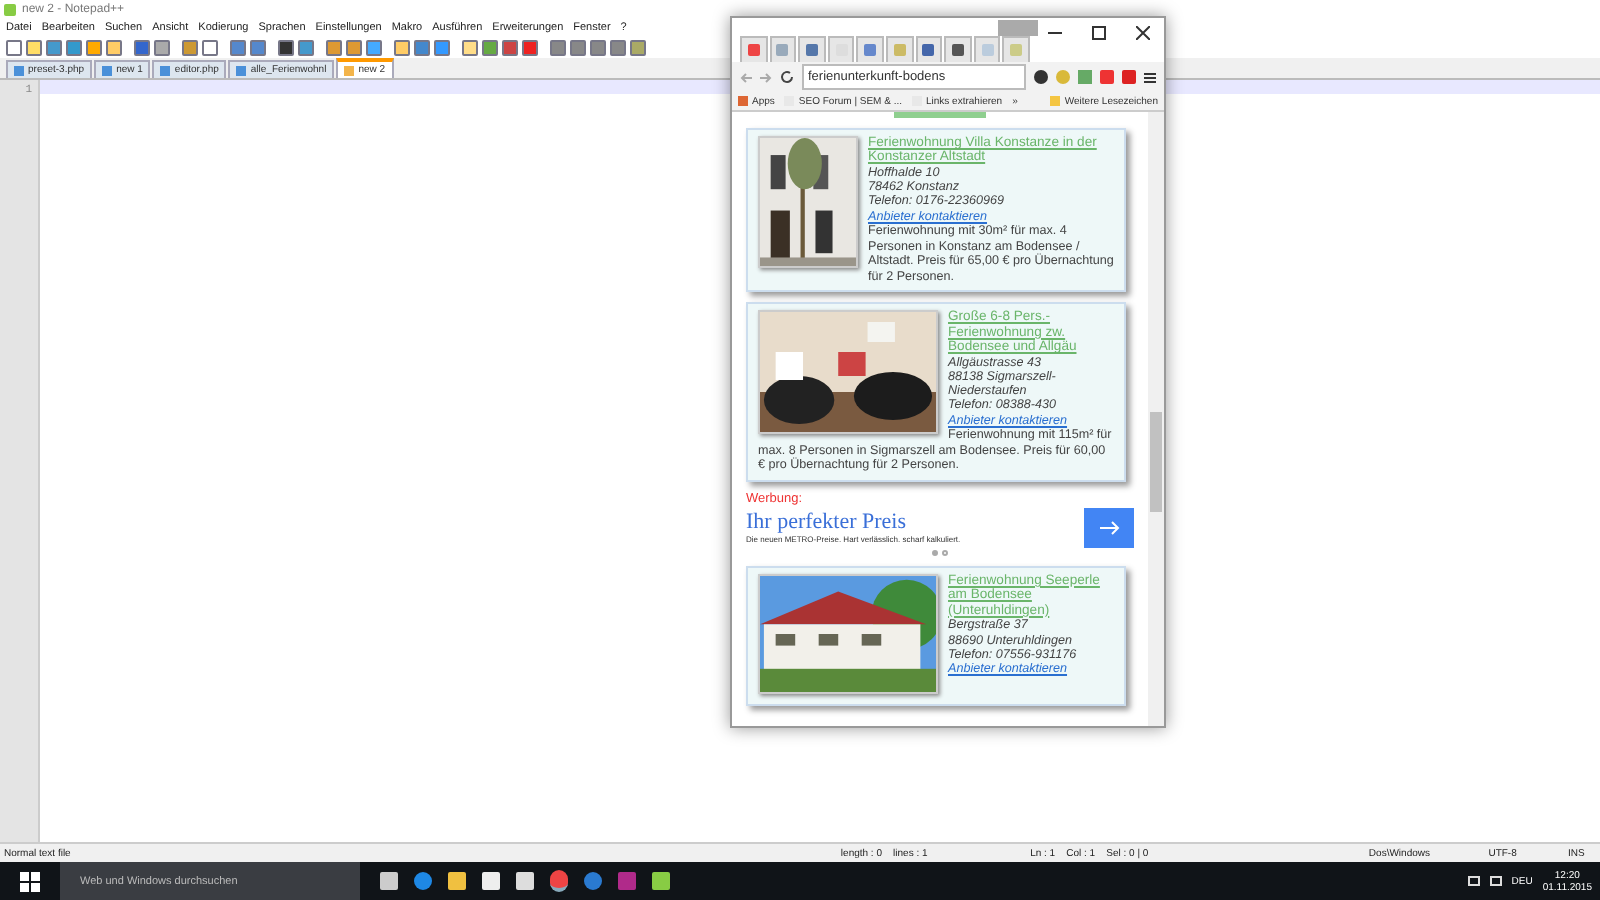  I want to click on reload-icon, so click(787, 77).